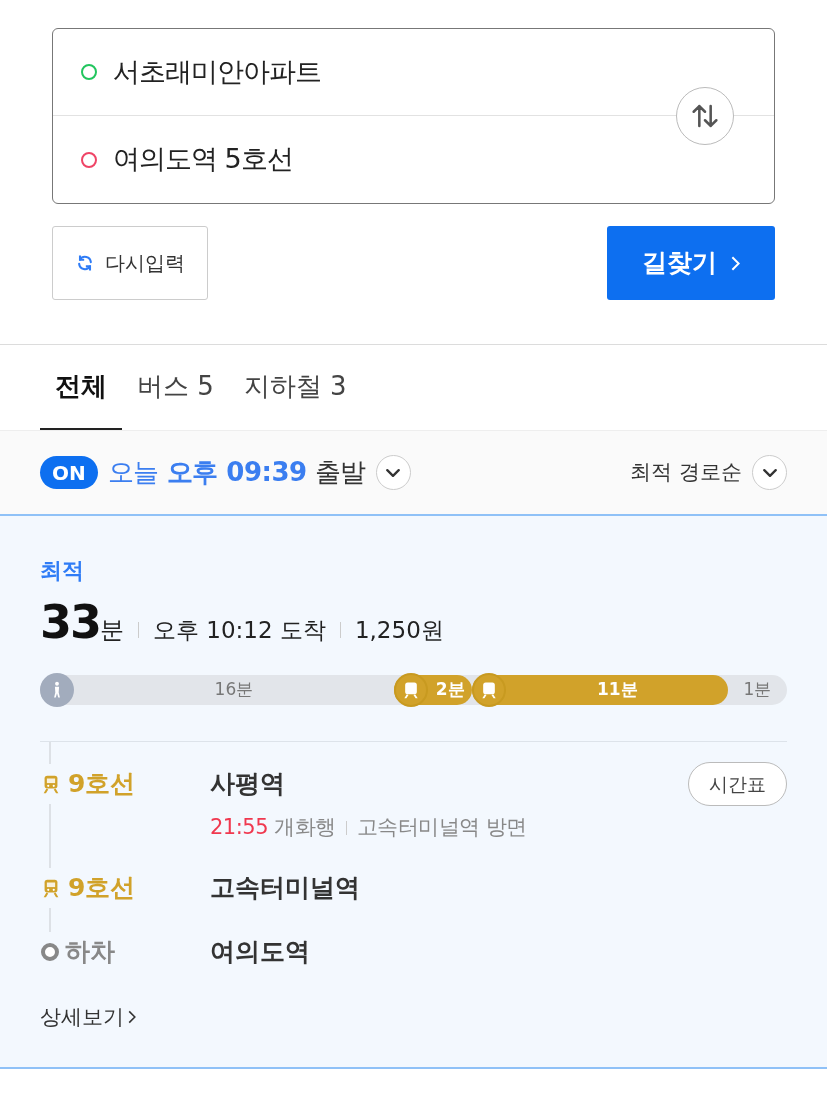 This screenshot has height=1100, width=827. Describe the element at coordinates (62, 571) in the screenshot. I see `best-route-label: 최적` at that location.